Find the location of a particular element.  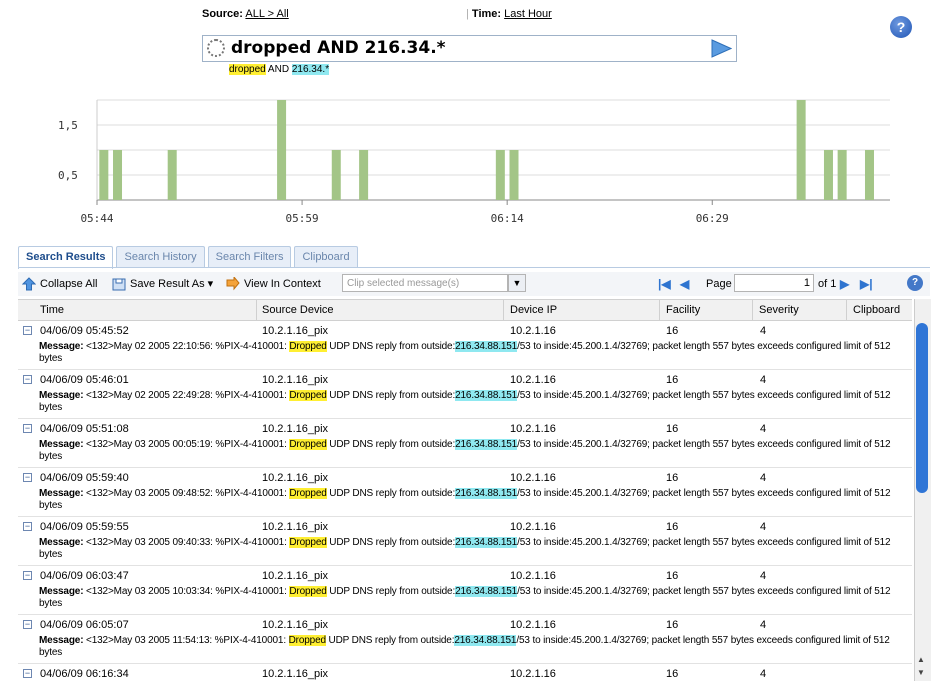

chart-gridlines is located at coordinates (493, 150).